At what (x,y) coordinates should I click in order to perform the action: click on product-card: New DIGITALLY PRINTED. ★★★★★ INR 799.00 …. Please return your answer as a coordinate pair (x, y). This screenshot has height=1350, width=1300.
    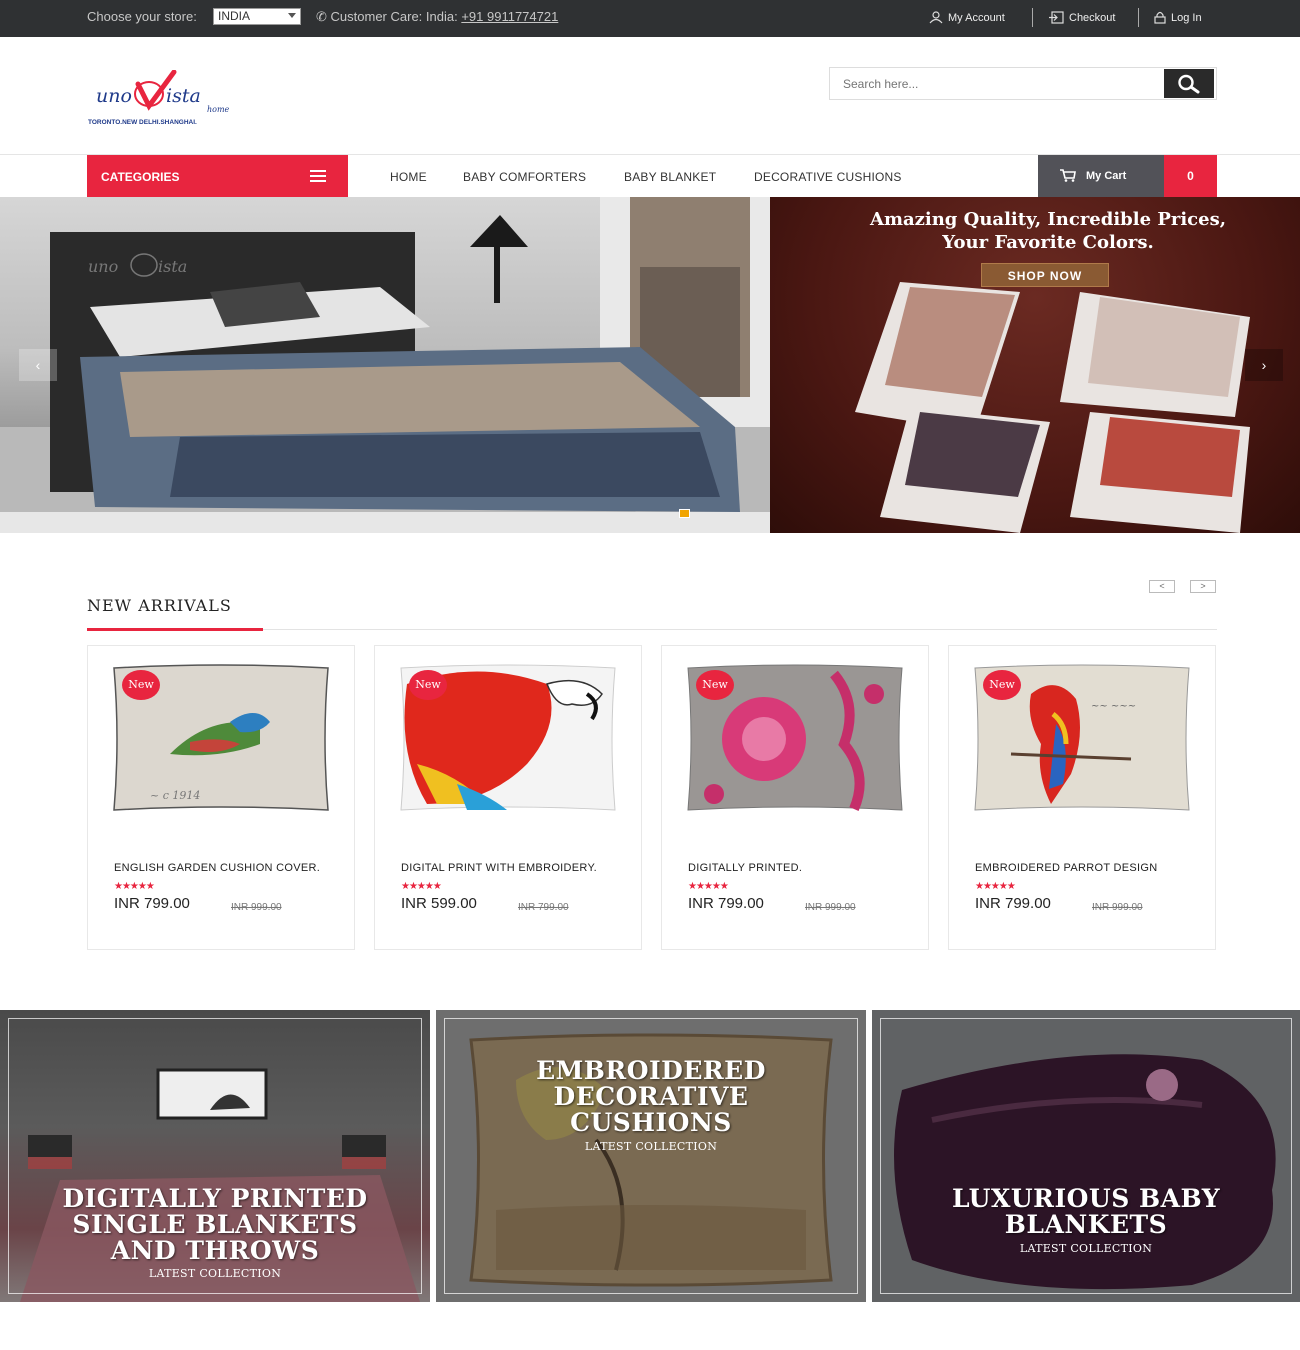
    Looking at the image, I should click on (795, 797).